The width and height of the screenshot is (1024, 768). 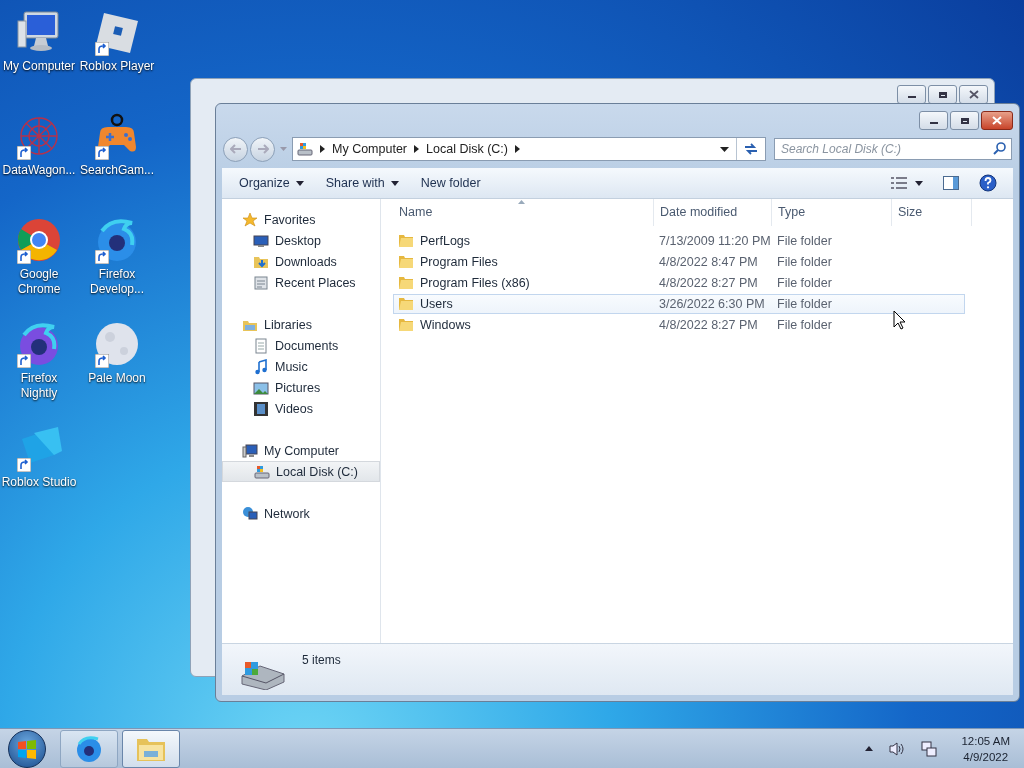 What do you see at coordinates (261, 345) in the screenshot?
I see `document-icon` at bounding box center [261, 345].